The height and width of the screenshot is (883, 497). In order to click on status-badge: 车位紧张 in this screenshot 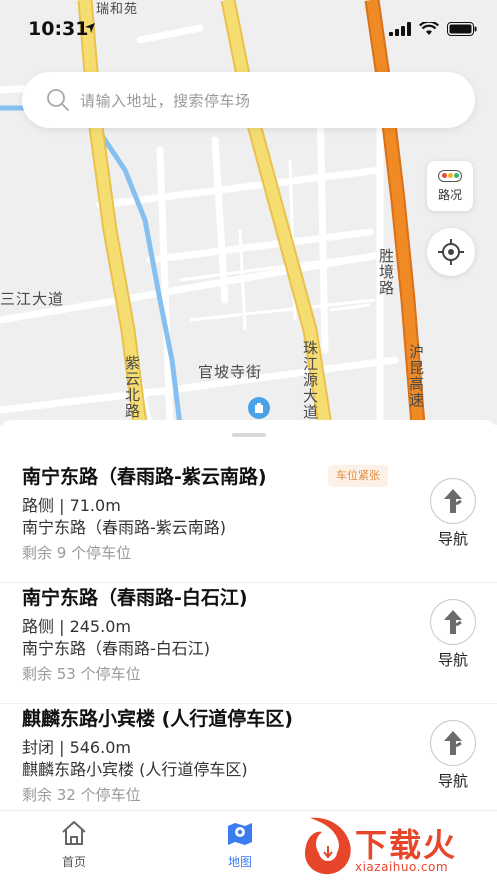, I will do `click(358, 476)`.